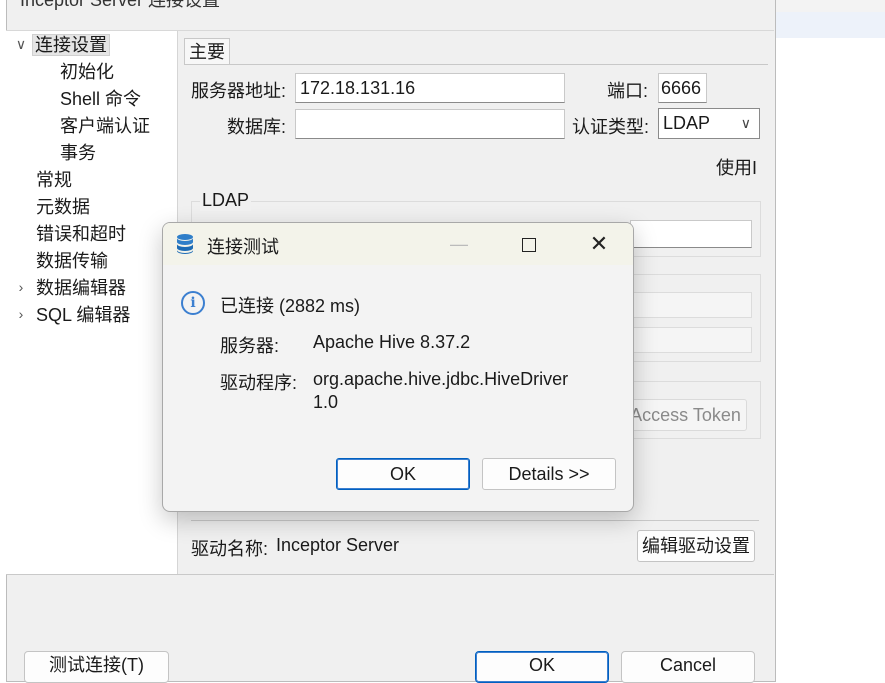 This screenshot has width=885, height=683. I want to click on auth-type-select: LDAP ∨, so click(709, 123).